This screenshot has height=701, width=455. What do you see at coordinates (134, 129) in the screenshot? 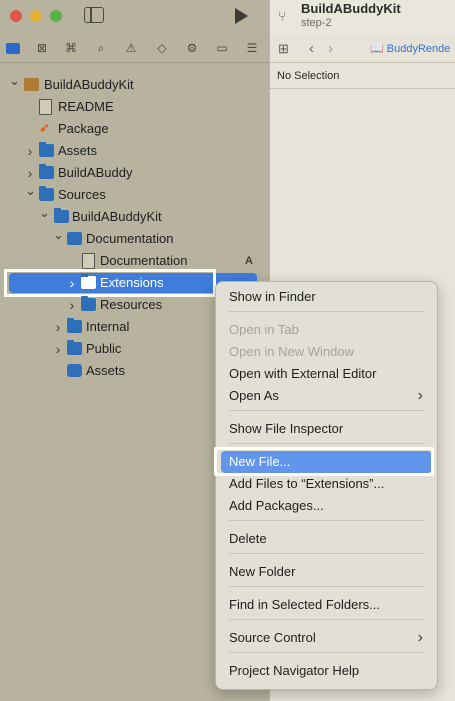
I see `tree-row: ➶ Package` at bounding box center [134, 129].